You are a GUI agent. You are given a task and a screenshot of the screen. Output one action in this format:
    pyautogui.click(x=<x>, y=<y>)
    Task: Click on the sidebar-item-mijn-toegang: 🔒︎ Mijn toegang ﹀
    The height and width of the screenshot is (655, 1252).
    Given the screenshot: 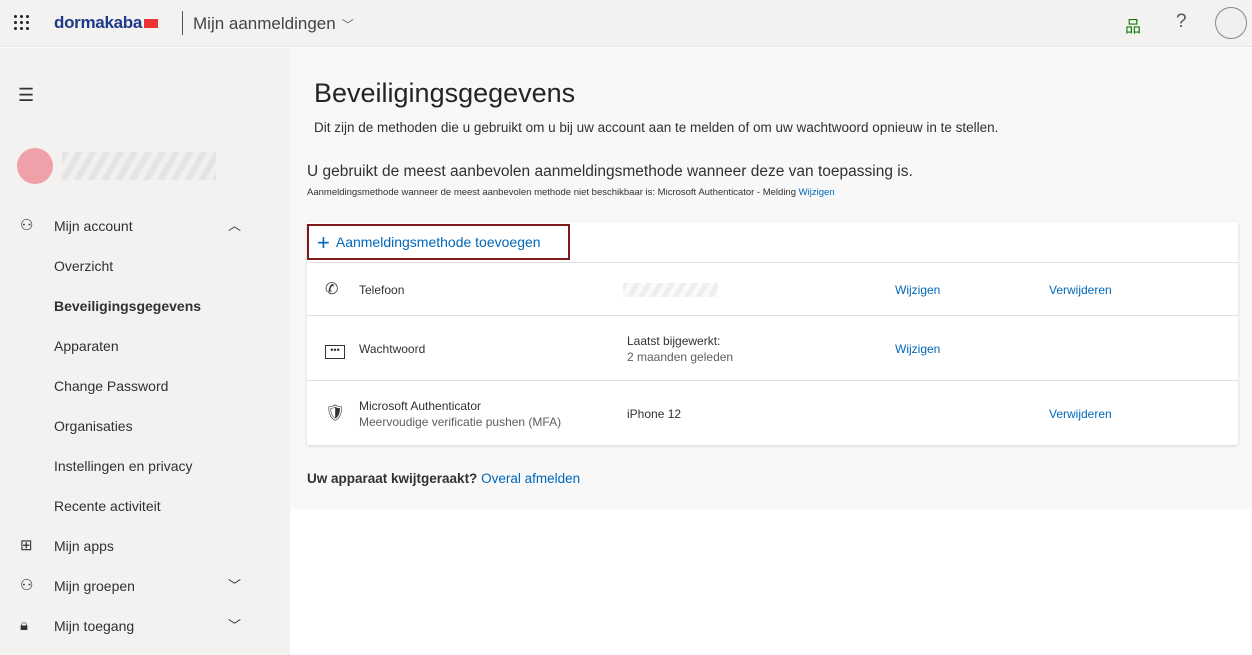 What is the action you would take?
    pyautogui.click(x=145, y=626)
    